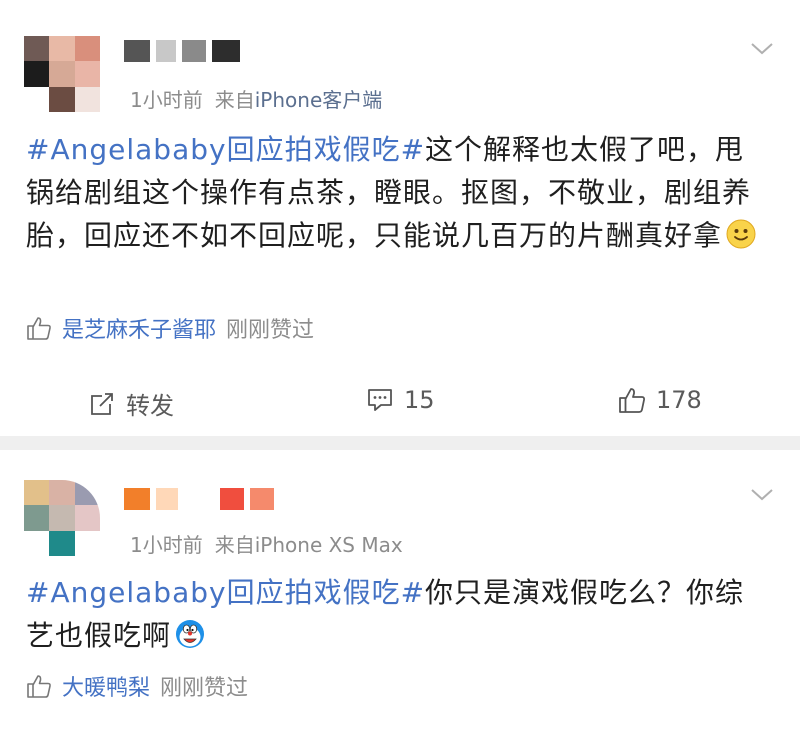 This screenshot has height=737, width=800. Describe the element at coordinates (102, 403) in the screenshot. I see `share-icon` at that location.